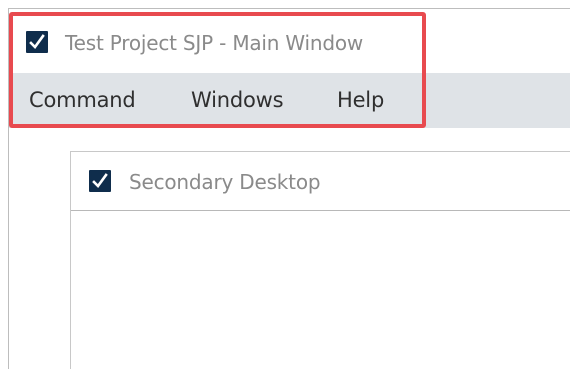 This screenshot has width=570, height=369. Describe the element at coordinates (289, 100) in the screenshot. I see `menu-bar: Command Windows Help` at that location.